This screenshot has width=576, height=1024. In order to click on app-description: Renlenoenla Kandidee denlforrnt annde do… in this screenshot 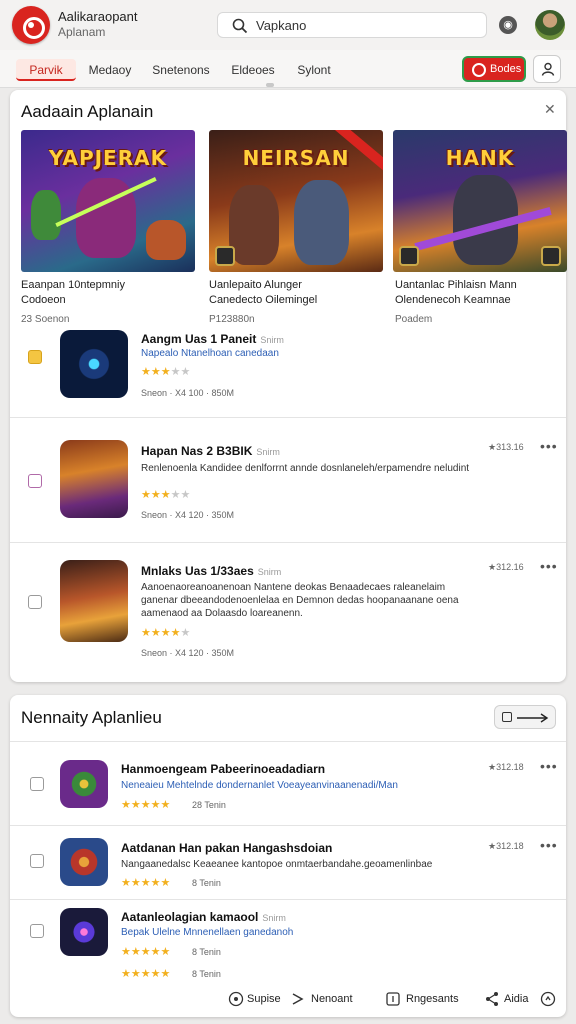, I will do `click(305, 468)`.